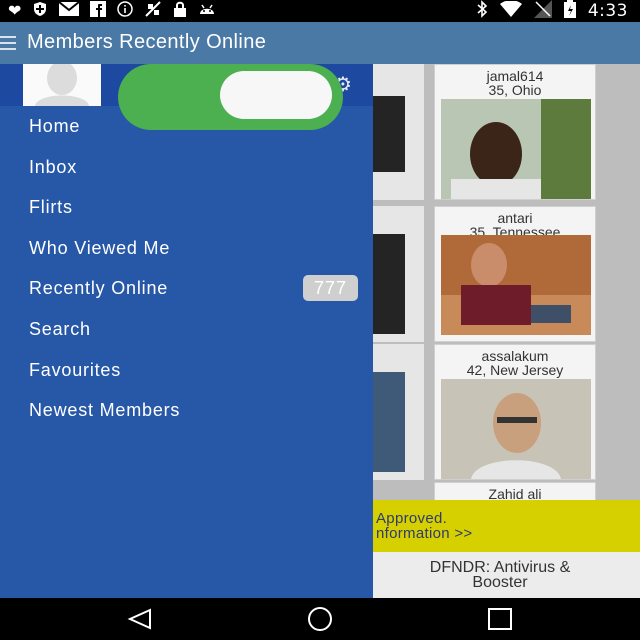 This screenshot has width=640, height=640. Describe the element at coordinates (180, 11) in the screenshot. I see `lock-icon` at that location.